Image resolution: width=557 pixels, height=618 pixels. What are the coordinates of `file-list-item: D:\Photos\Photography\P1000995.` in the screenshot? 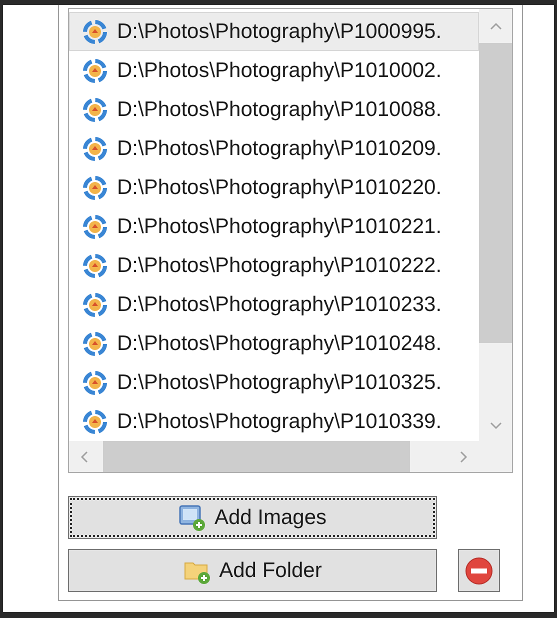 It's located at (274, 31).